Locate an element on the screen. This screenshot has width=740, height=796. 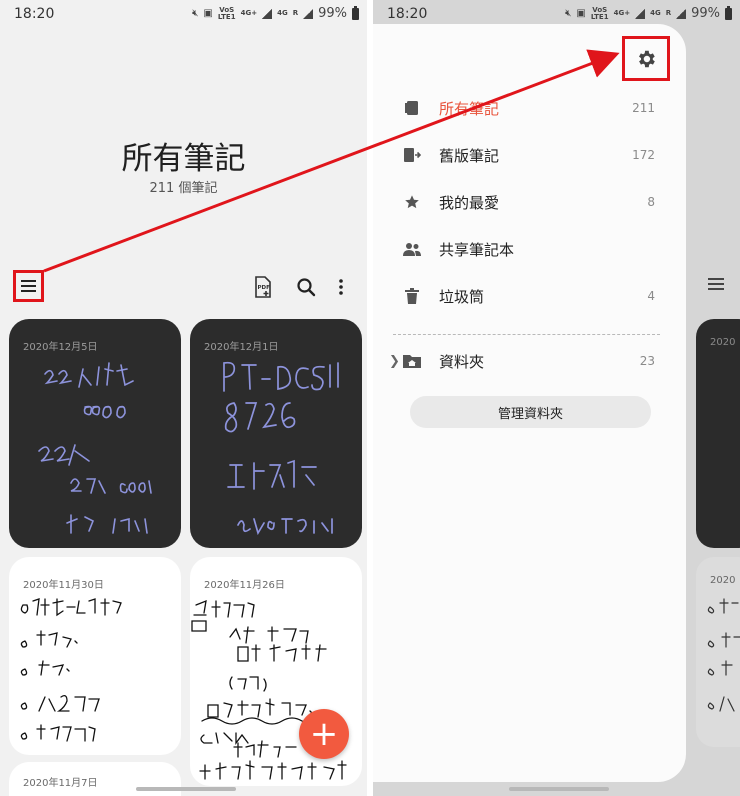
note-card: 2020年12月5日 is located at coordinates (95, 433).